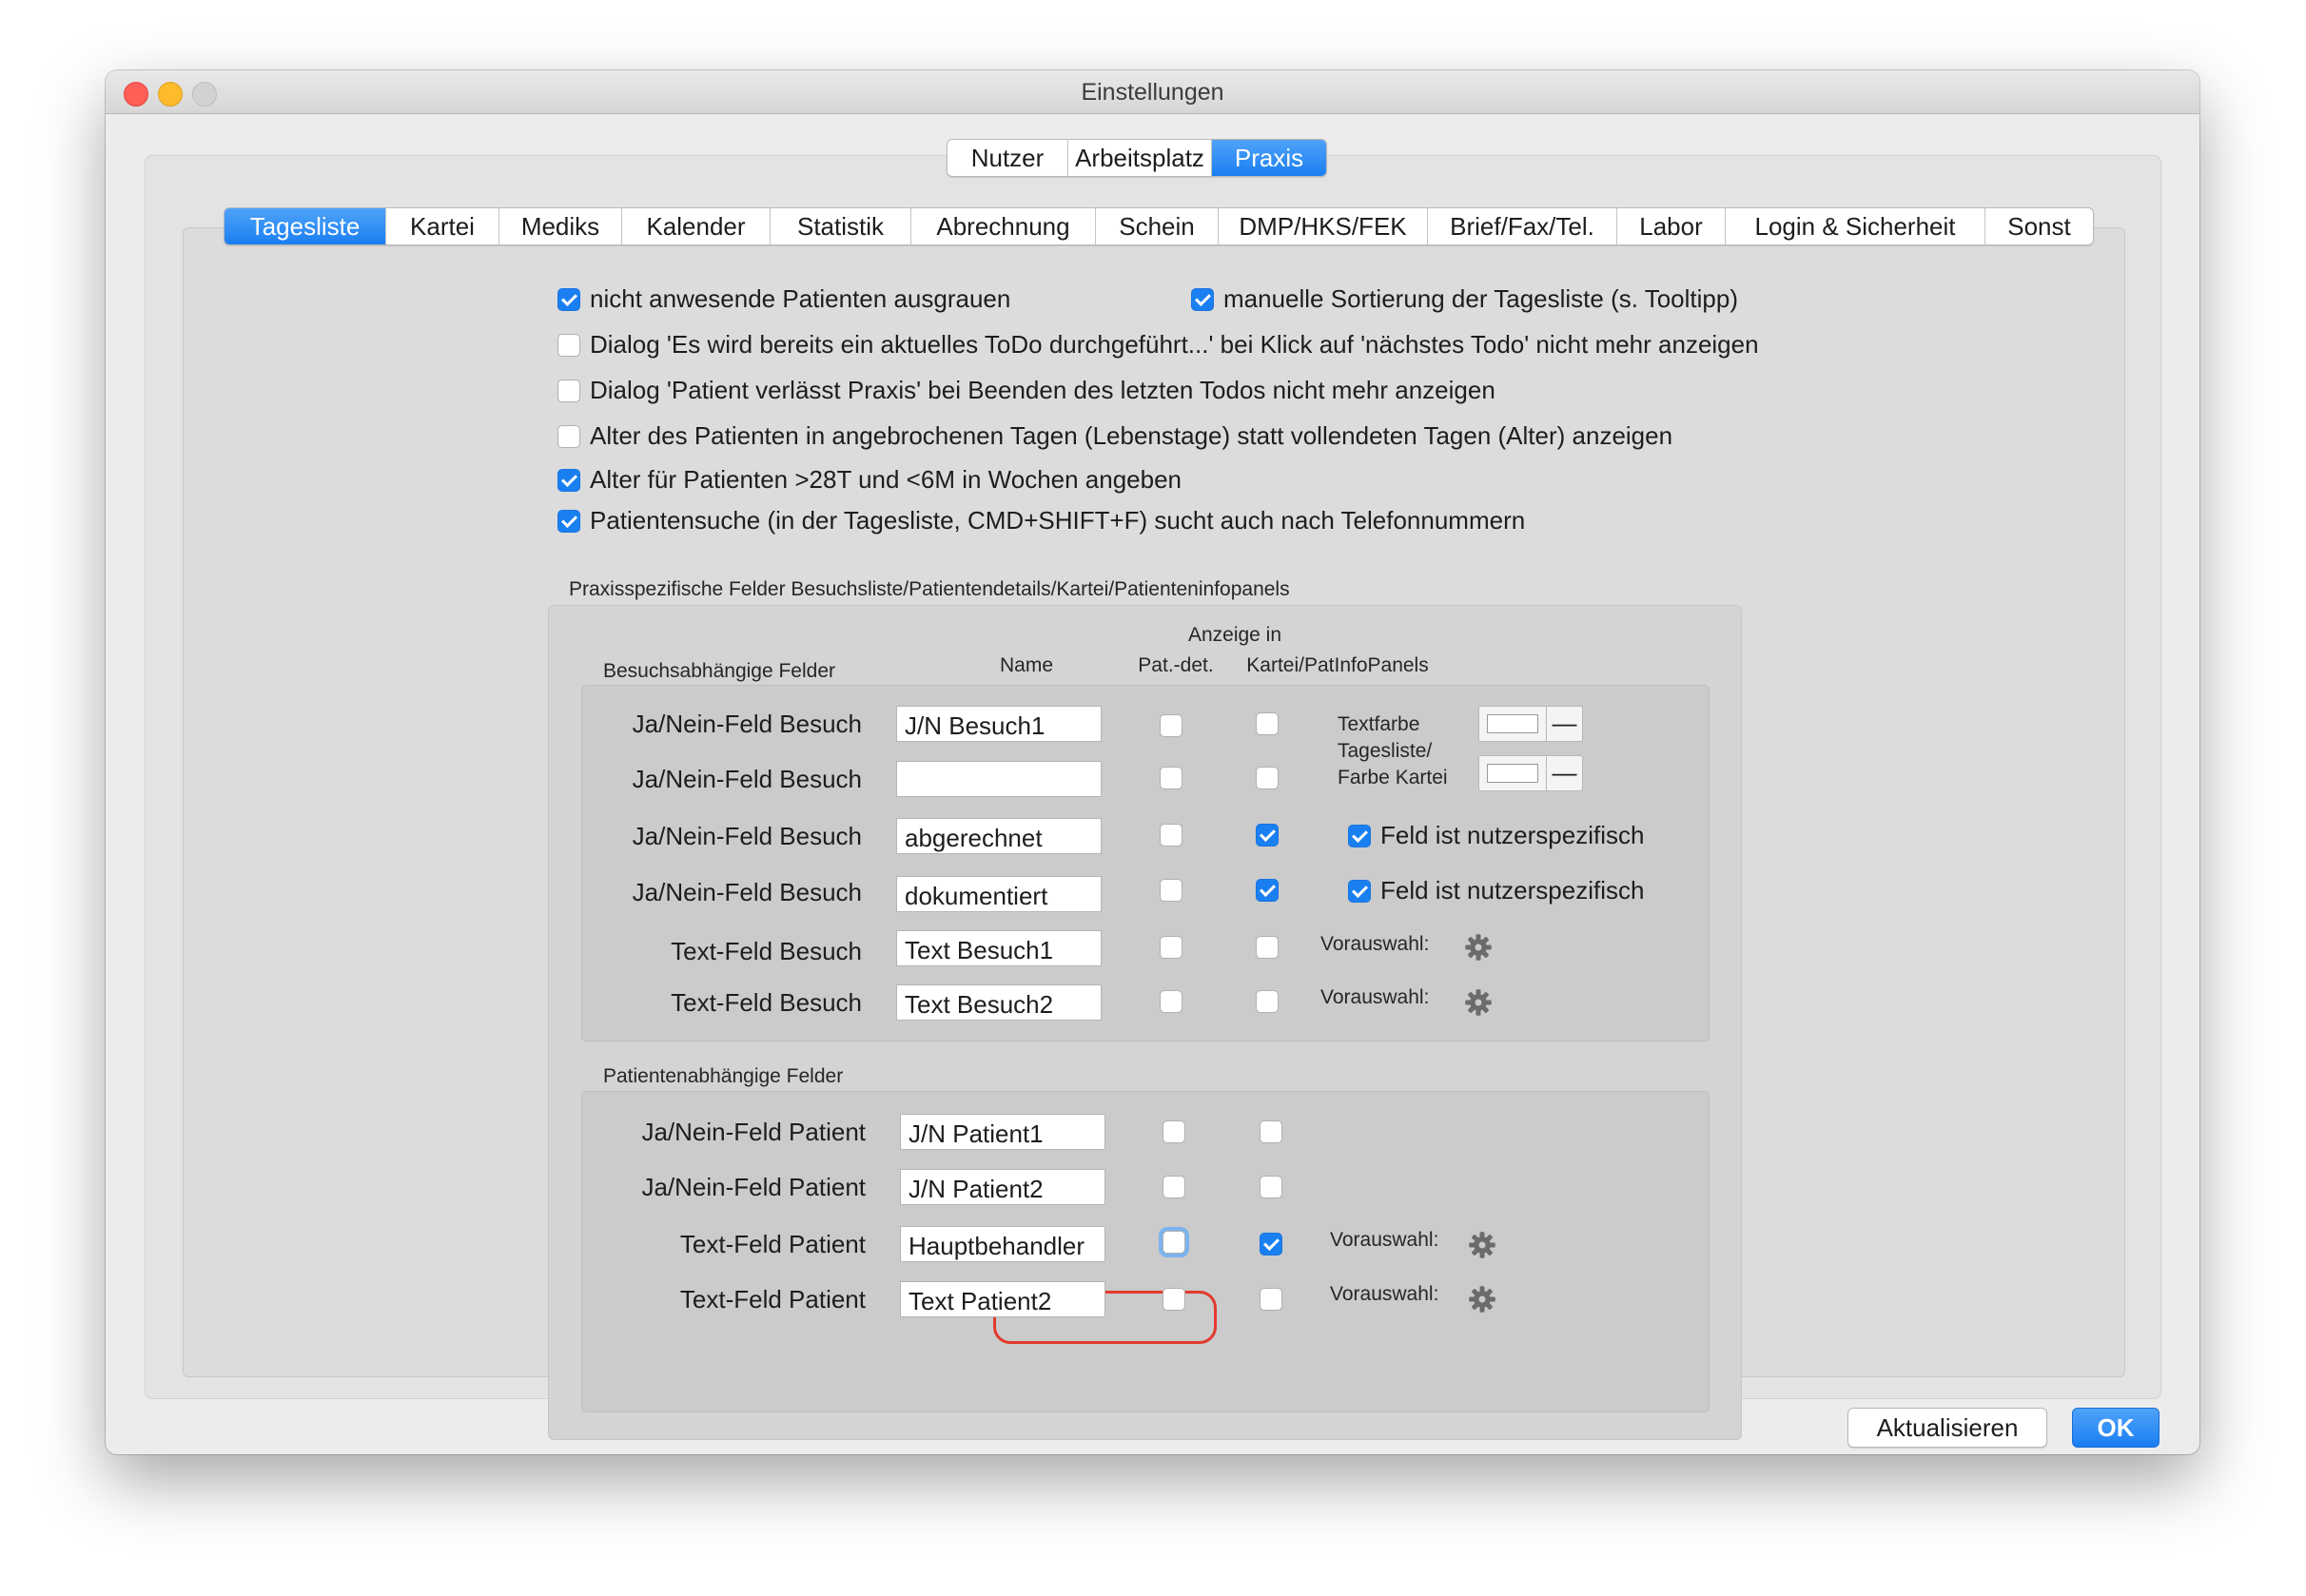 This screenshot has height=1596, width=2306. Describe the element at coordinates (441, 226) in the screenshot. I see `tab-kartei: Kartei` at that location.